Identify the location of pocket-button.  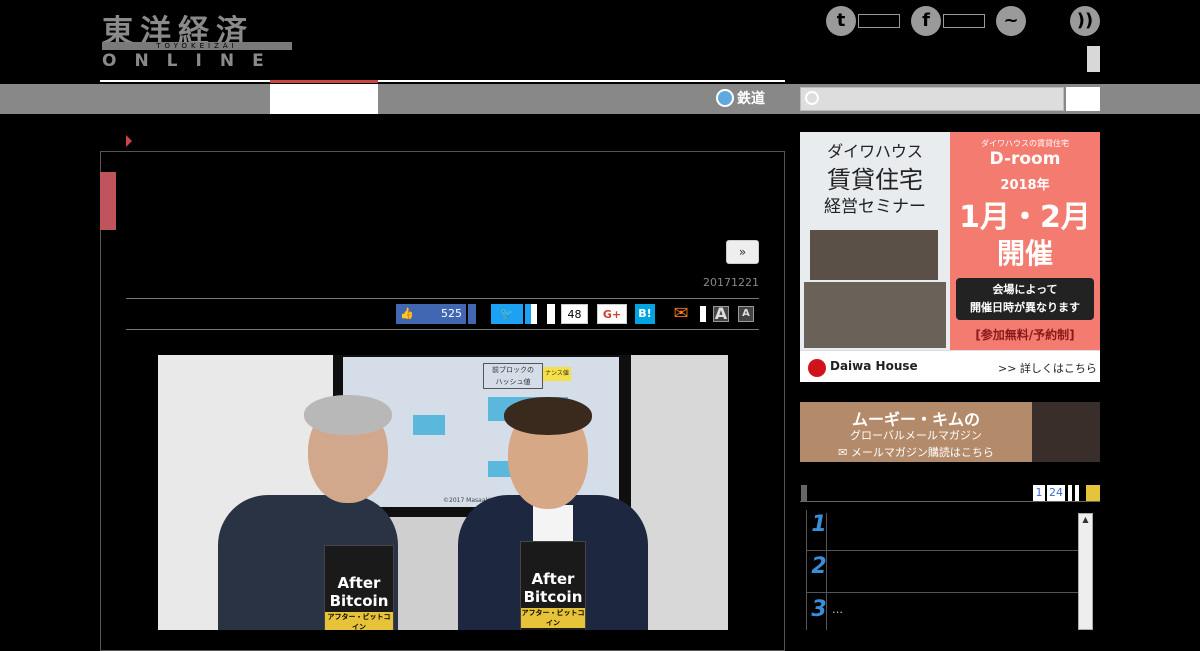
(551, 314).